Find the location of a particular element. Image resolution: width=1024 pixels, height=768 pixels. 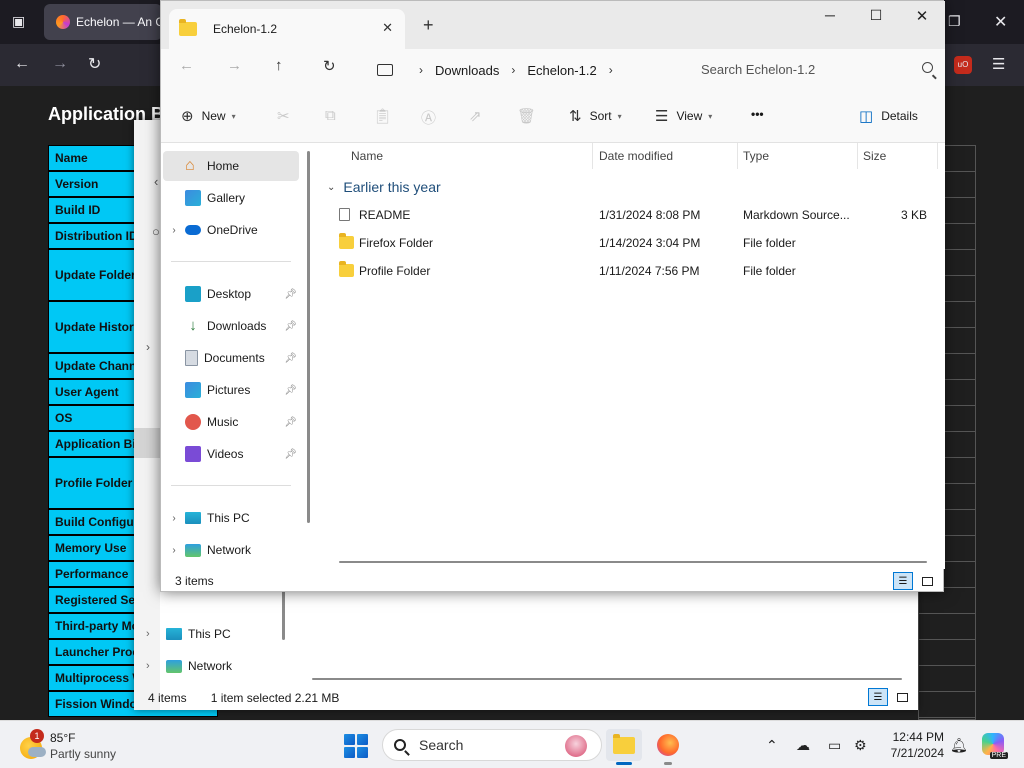

file-type: File folder is located at coordinates (769, 271).